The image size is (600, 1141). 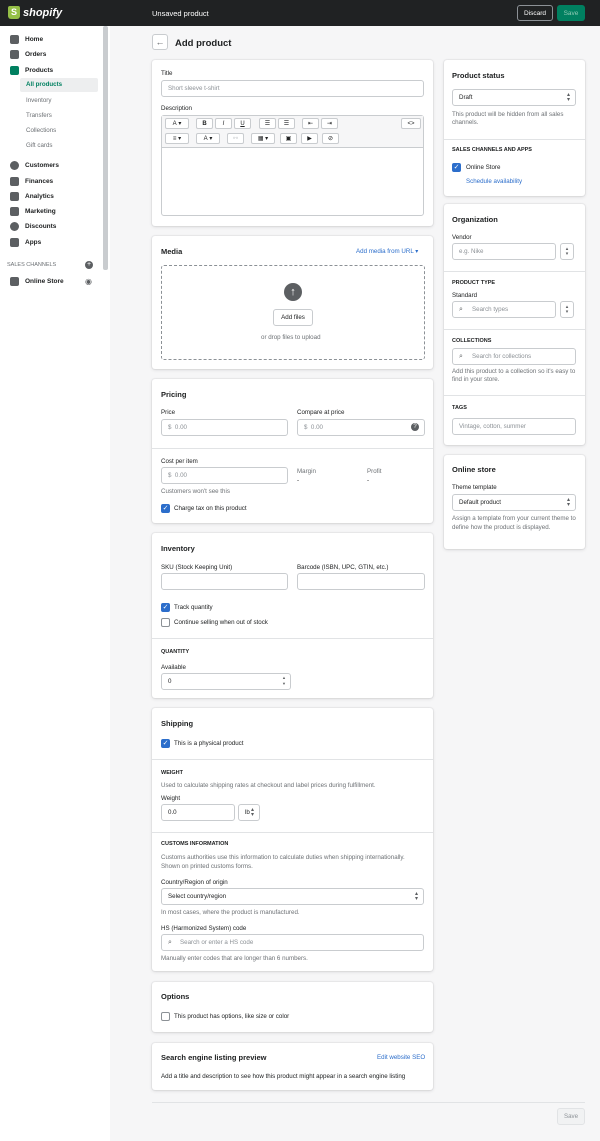 What do you see at coordinates (217, 942) in the screenshot?
I see `hs-code-placeholder: Search or enter a HS code` at bounding box center [217, 942].